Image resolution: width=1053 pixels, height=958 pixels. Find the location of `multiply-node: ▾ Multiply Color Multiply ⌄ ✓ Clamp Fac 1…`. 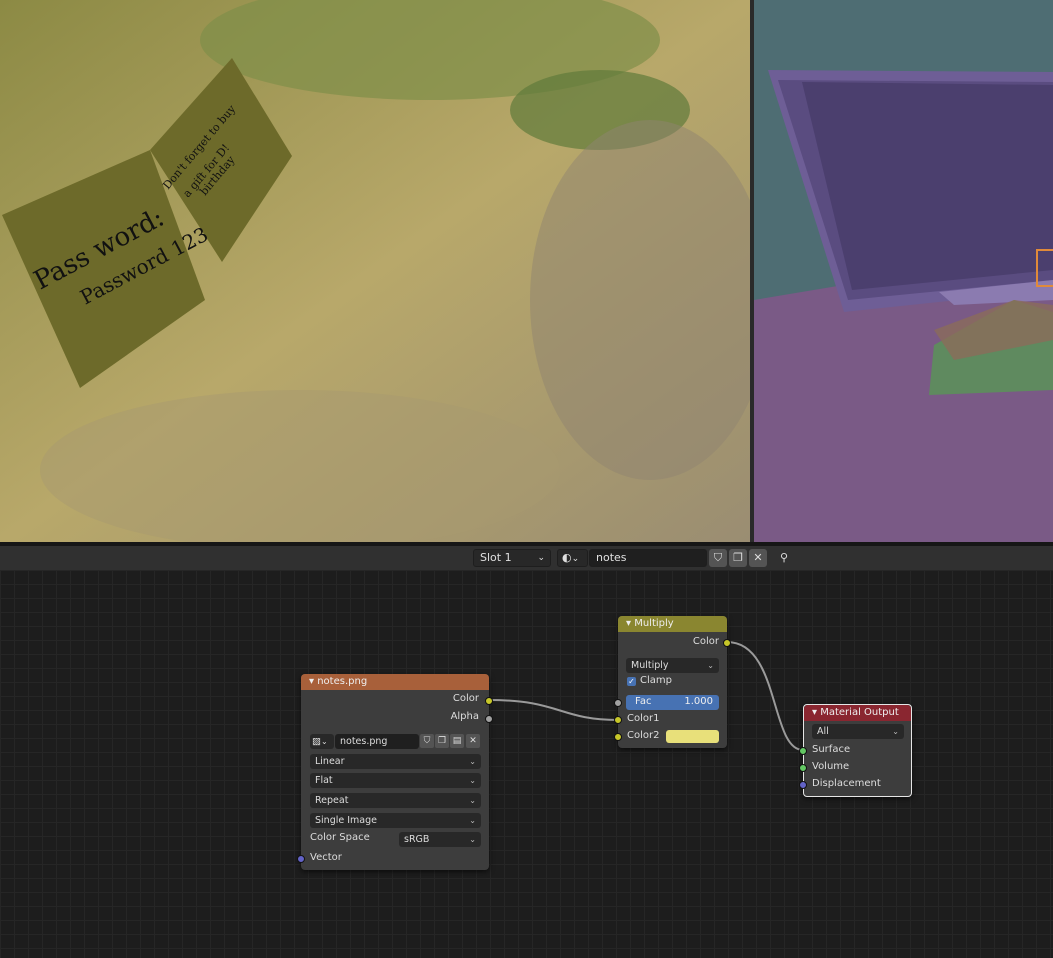

multiply-node: ▾ Multiply Color Multiply ⌄ ✓ Clamp Fac 1… is located at coordinates (672, 682).